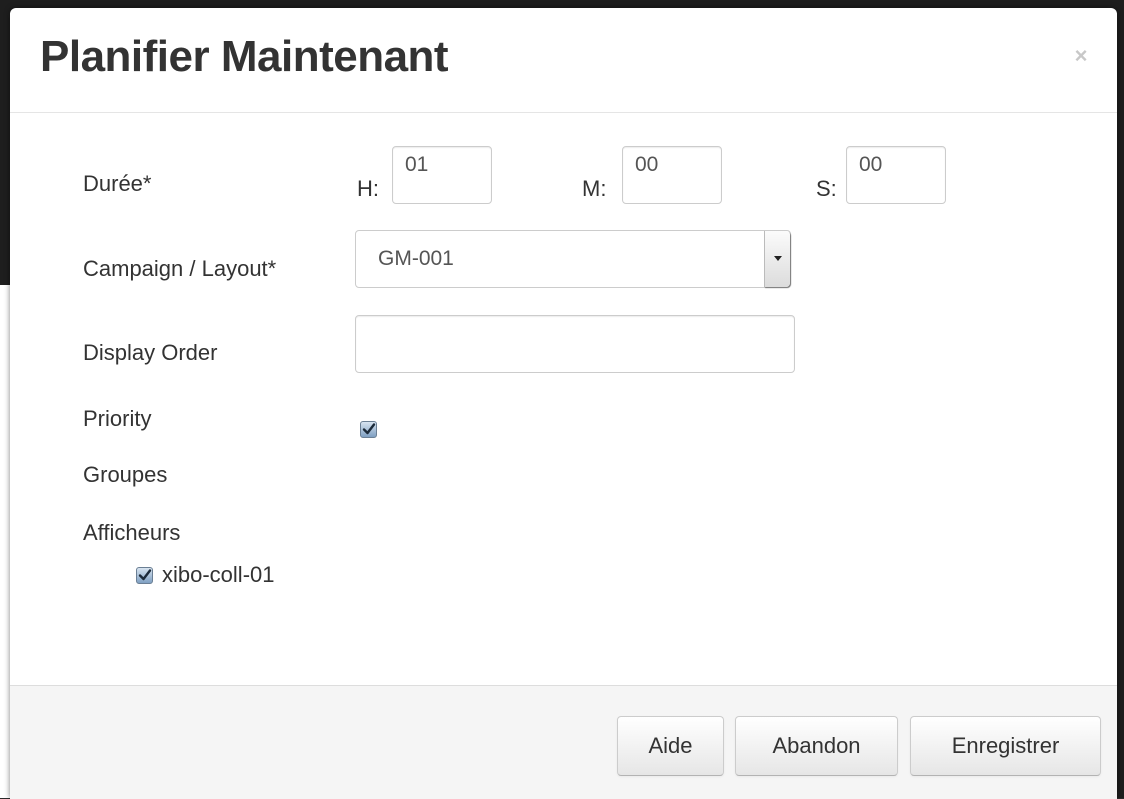 This screenshot has width=1124, height=799. I want to click on display-checkbox, so click(144, 575).